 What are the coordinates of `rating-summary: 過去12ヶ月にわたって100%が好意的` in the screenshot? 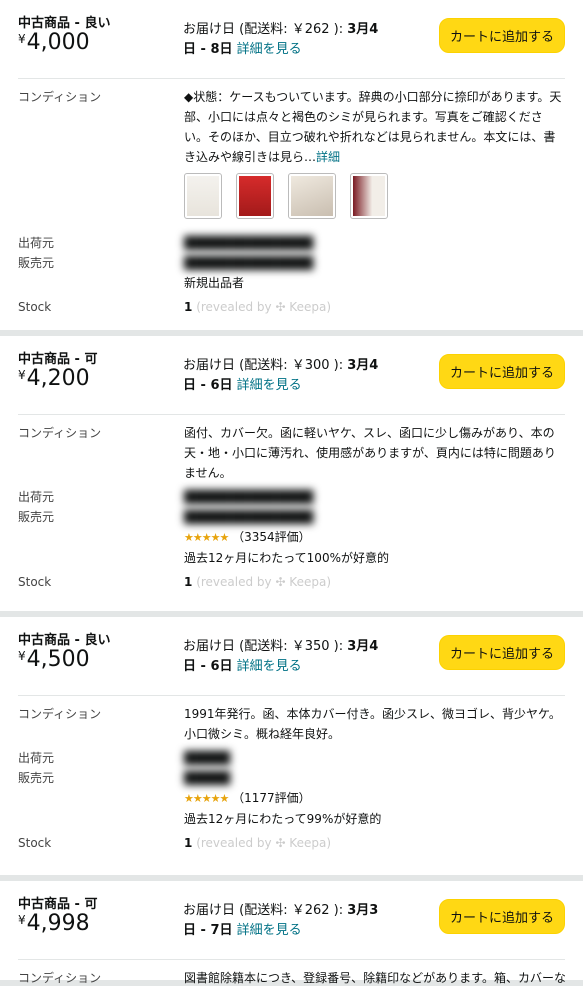 It's located at (286, 558).